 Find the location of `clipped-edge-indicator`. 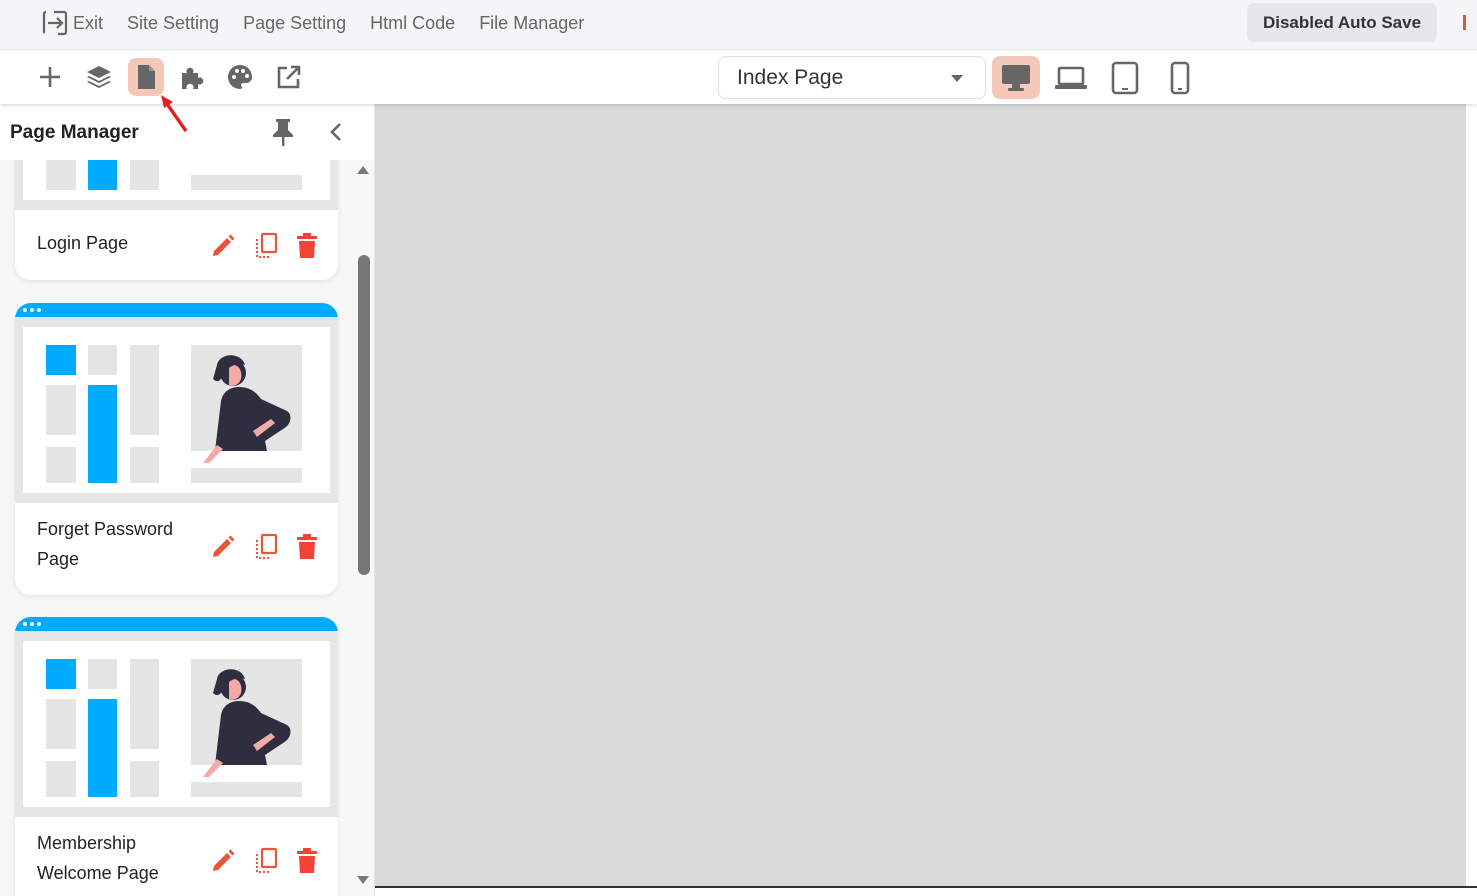

clipped-edge-indicator is located at coordinates (1464, 22).